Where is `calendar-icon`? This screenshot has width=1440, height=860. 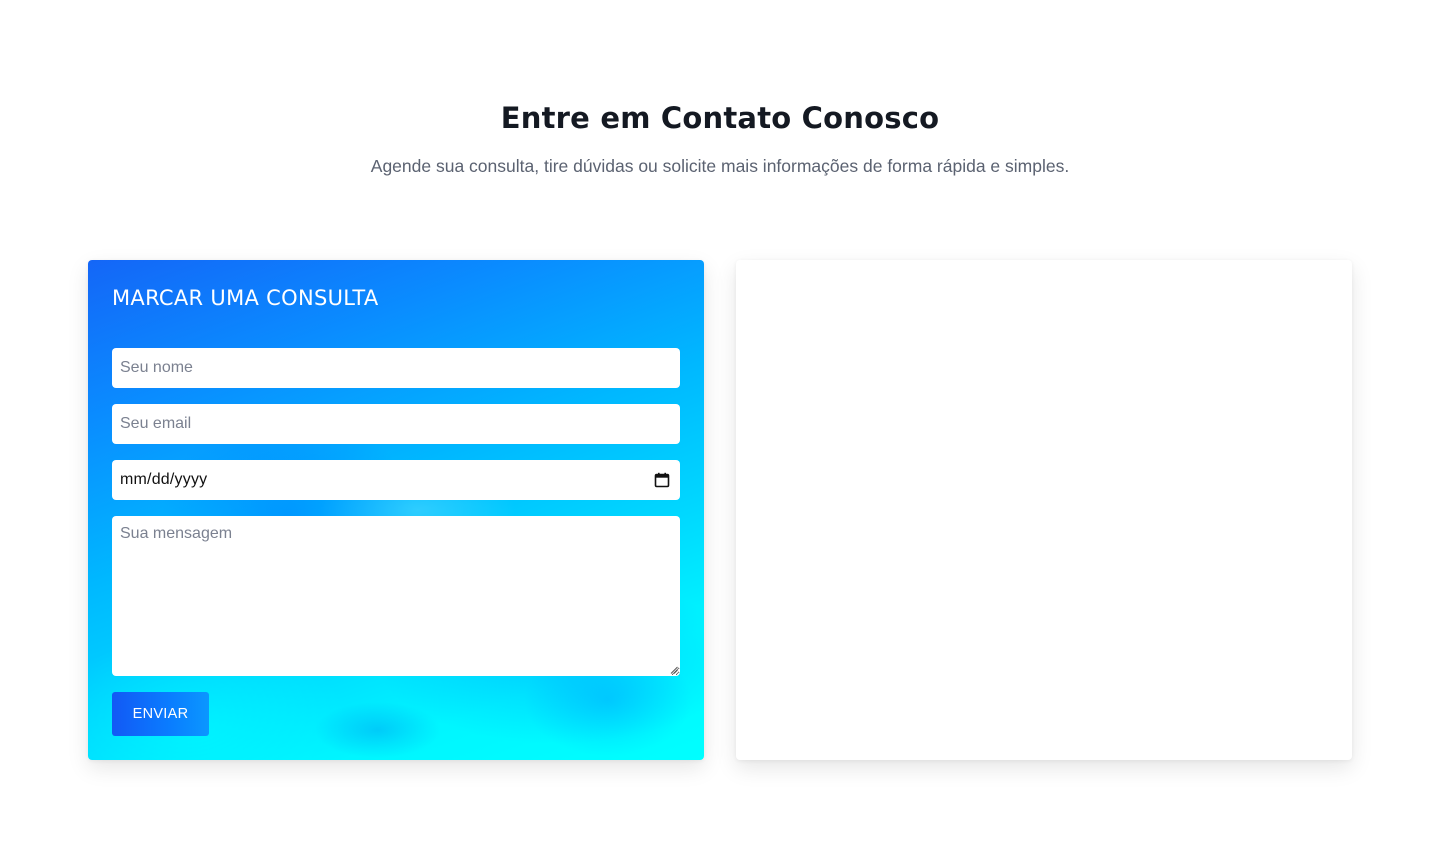
calendar-icon is located at coordinates (662, 480).